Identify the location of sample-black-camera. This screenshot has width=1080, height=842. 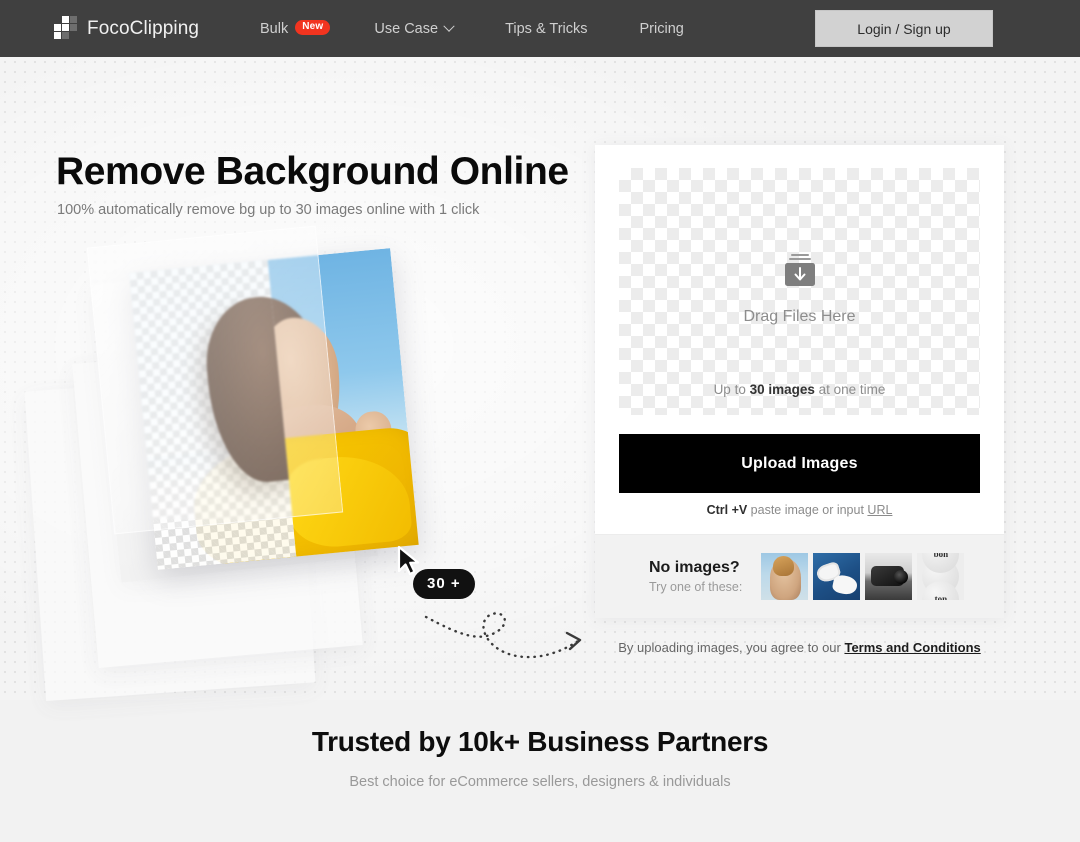
(889, 576).